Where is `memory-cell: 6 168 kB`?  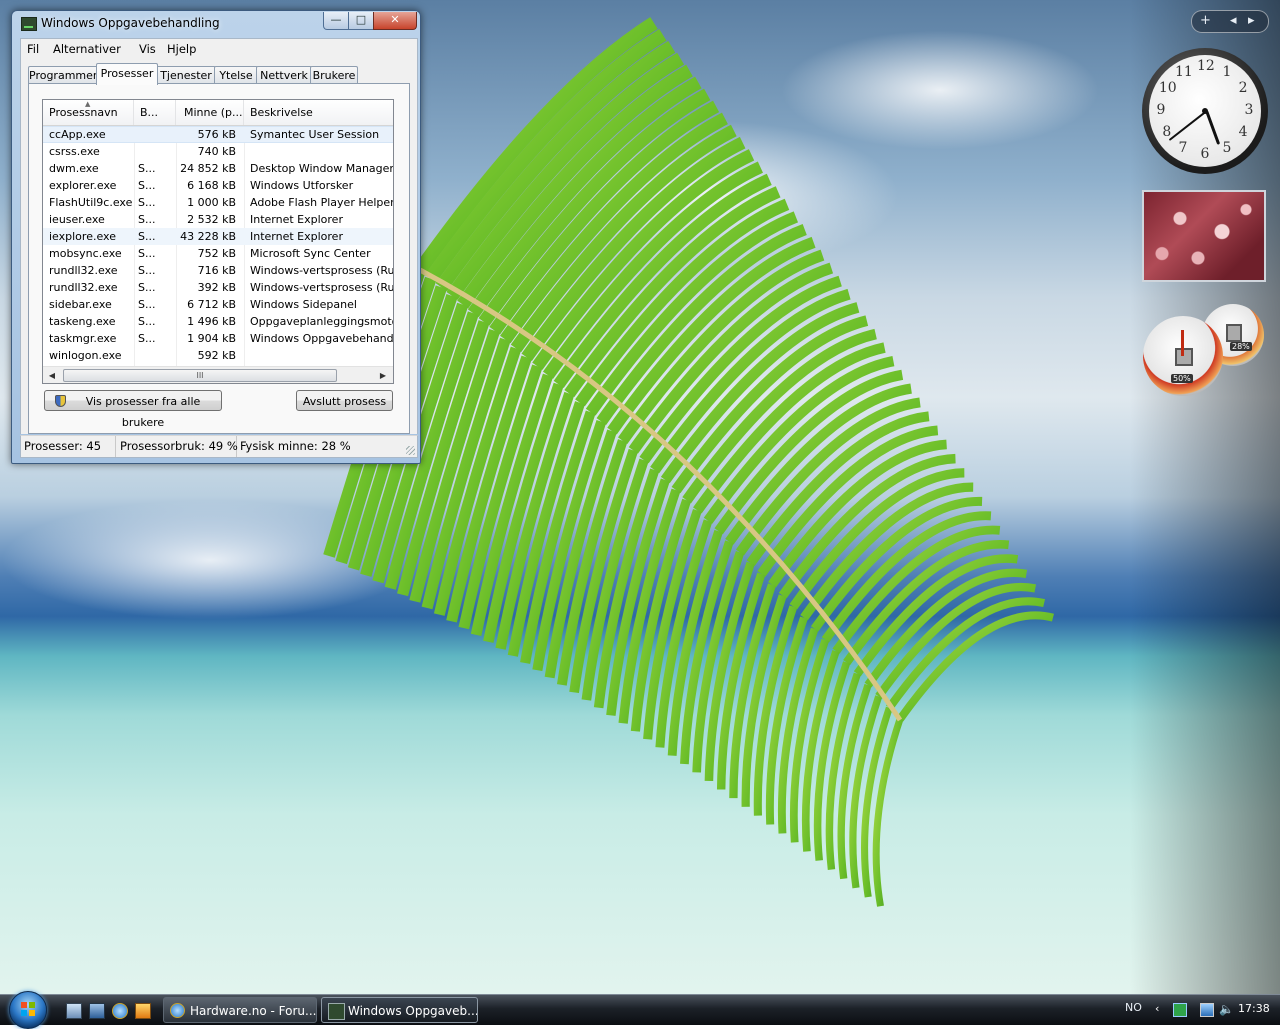 memory-cell: 6 168 kB is located at coordinates (211, 185).